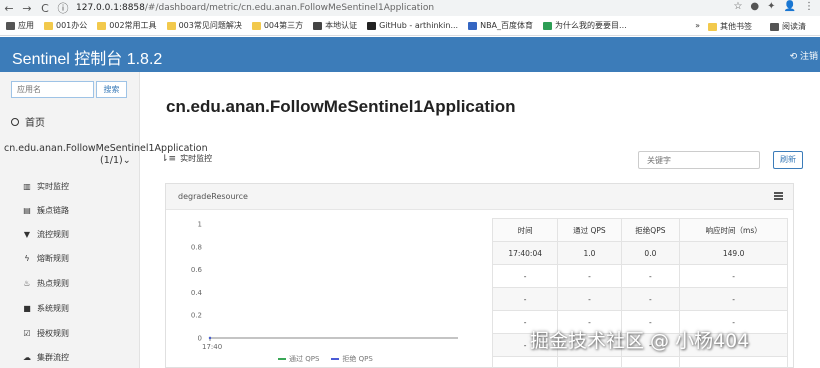 This screenshot has width=820, height=368. Describe the element at coordinates (169, 158) in the screenshot. I see `sort-icon: ⇂≡` at that location.